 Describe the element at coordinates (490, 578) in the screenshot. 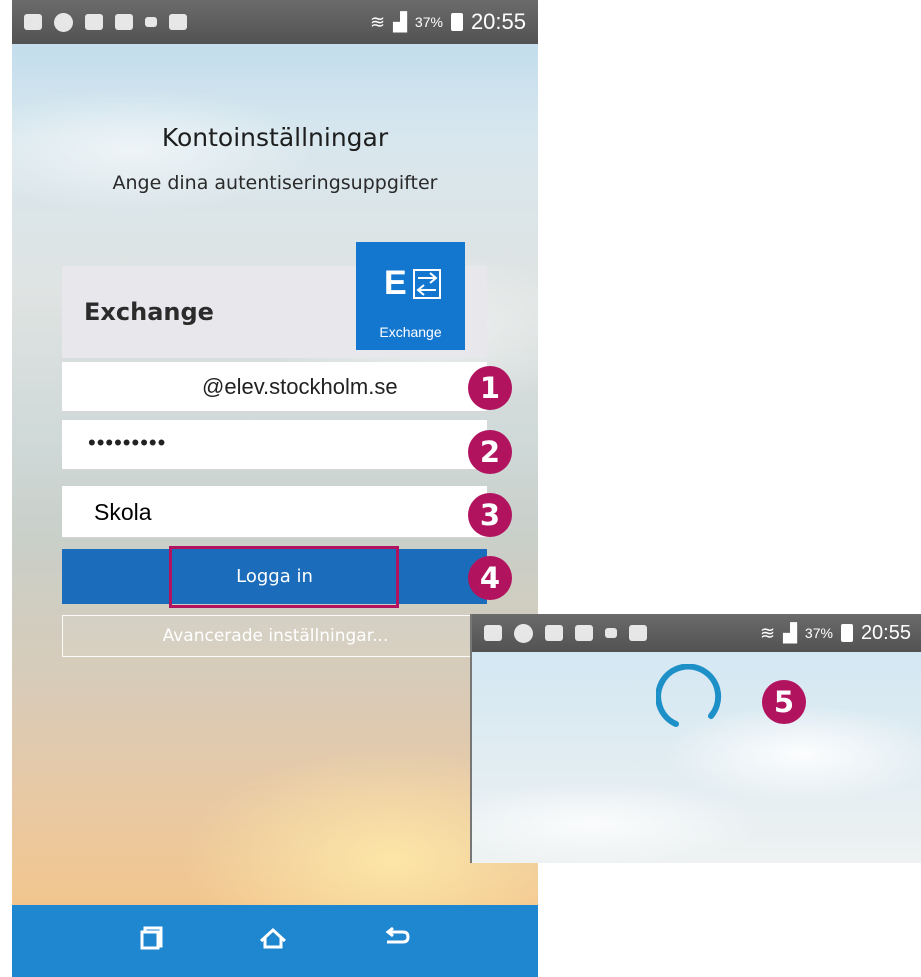

I see `step-badge-4: 4` at that location.